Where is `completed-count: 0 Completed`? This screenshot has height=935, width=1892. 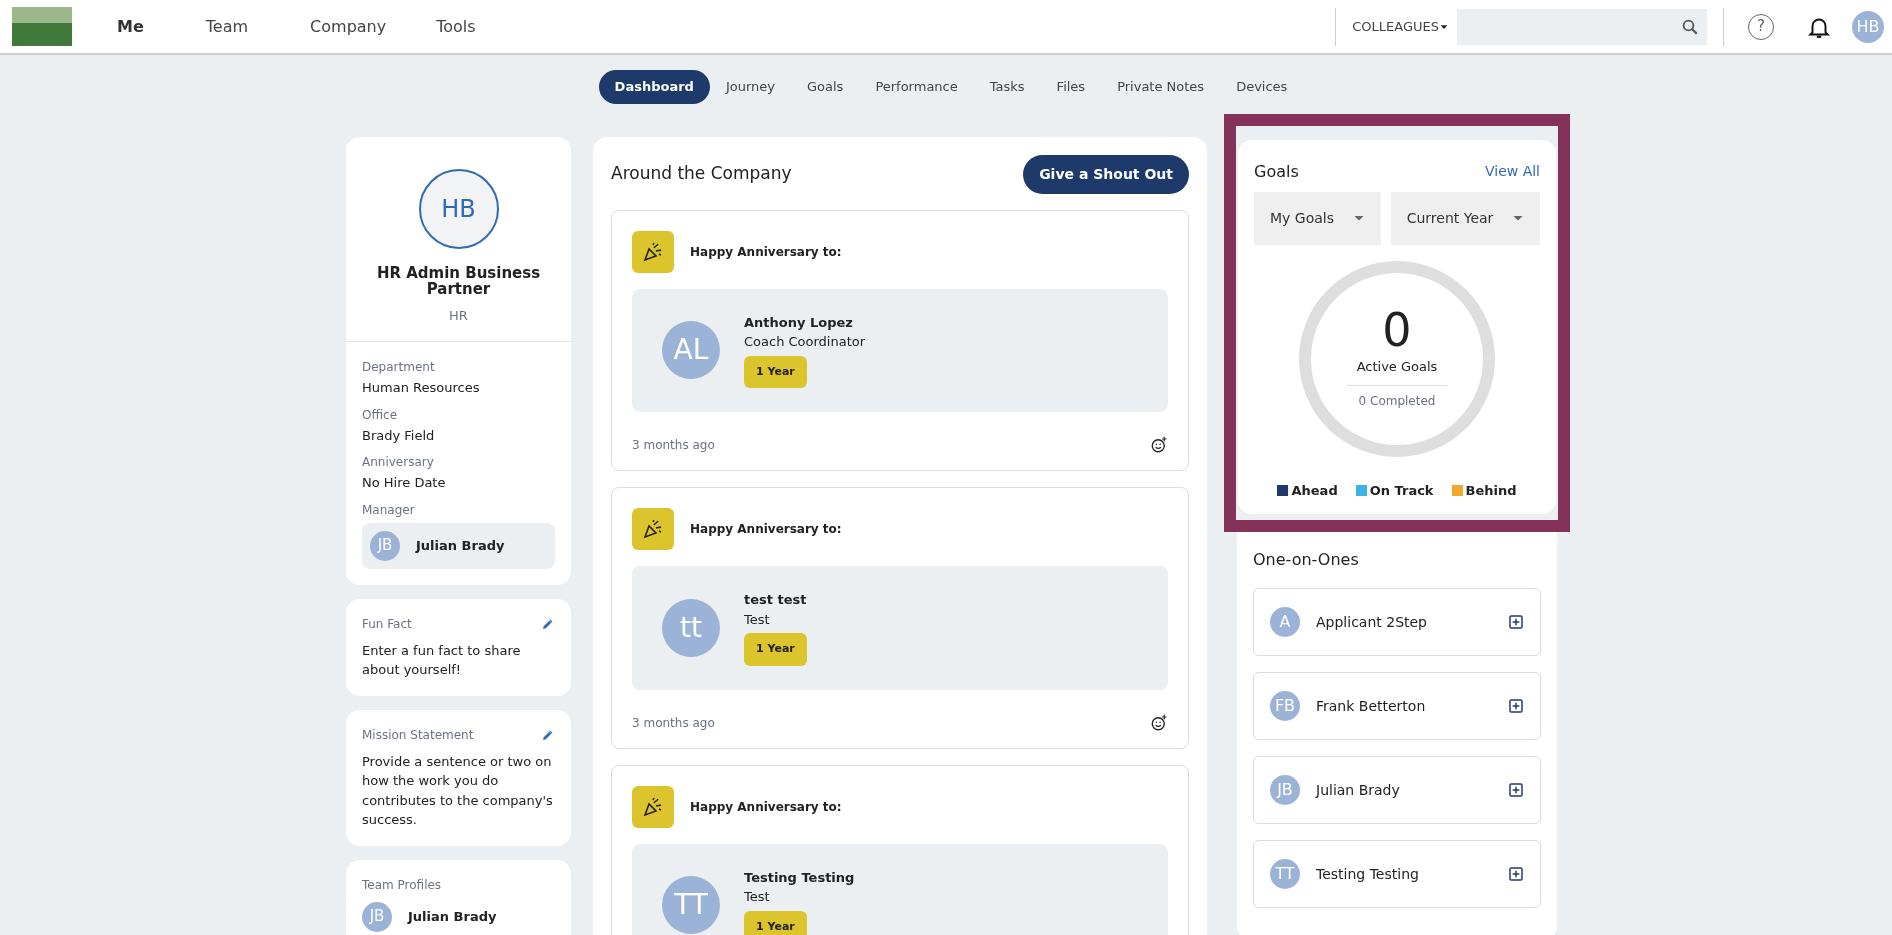 completed-count: 0 Completed is located at coordinates (1397, 401).